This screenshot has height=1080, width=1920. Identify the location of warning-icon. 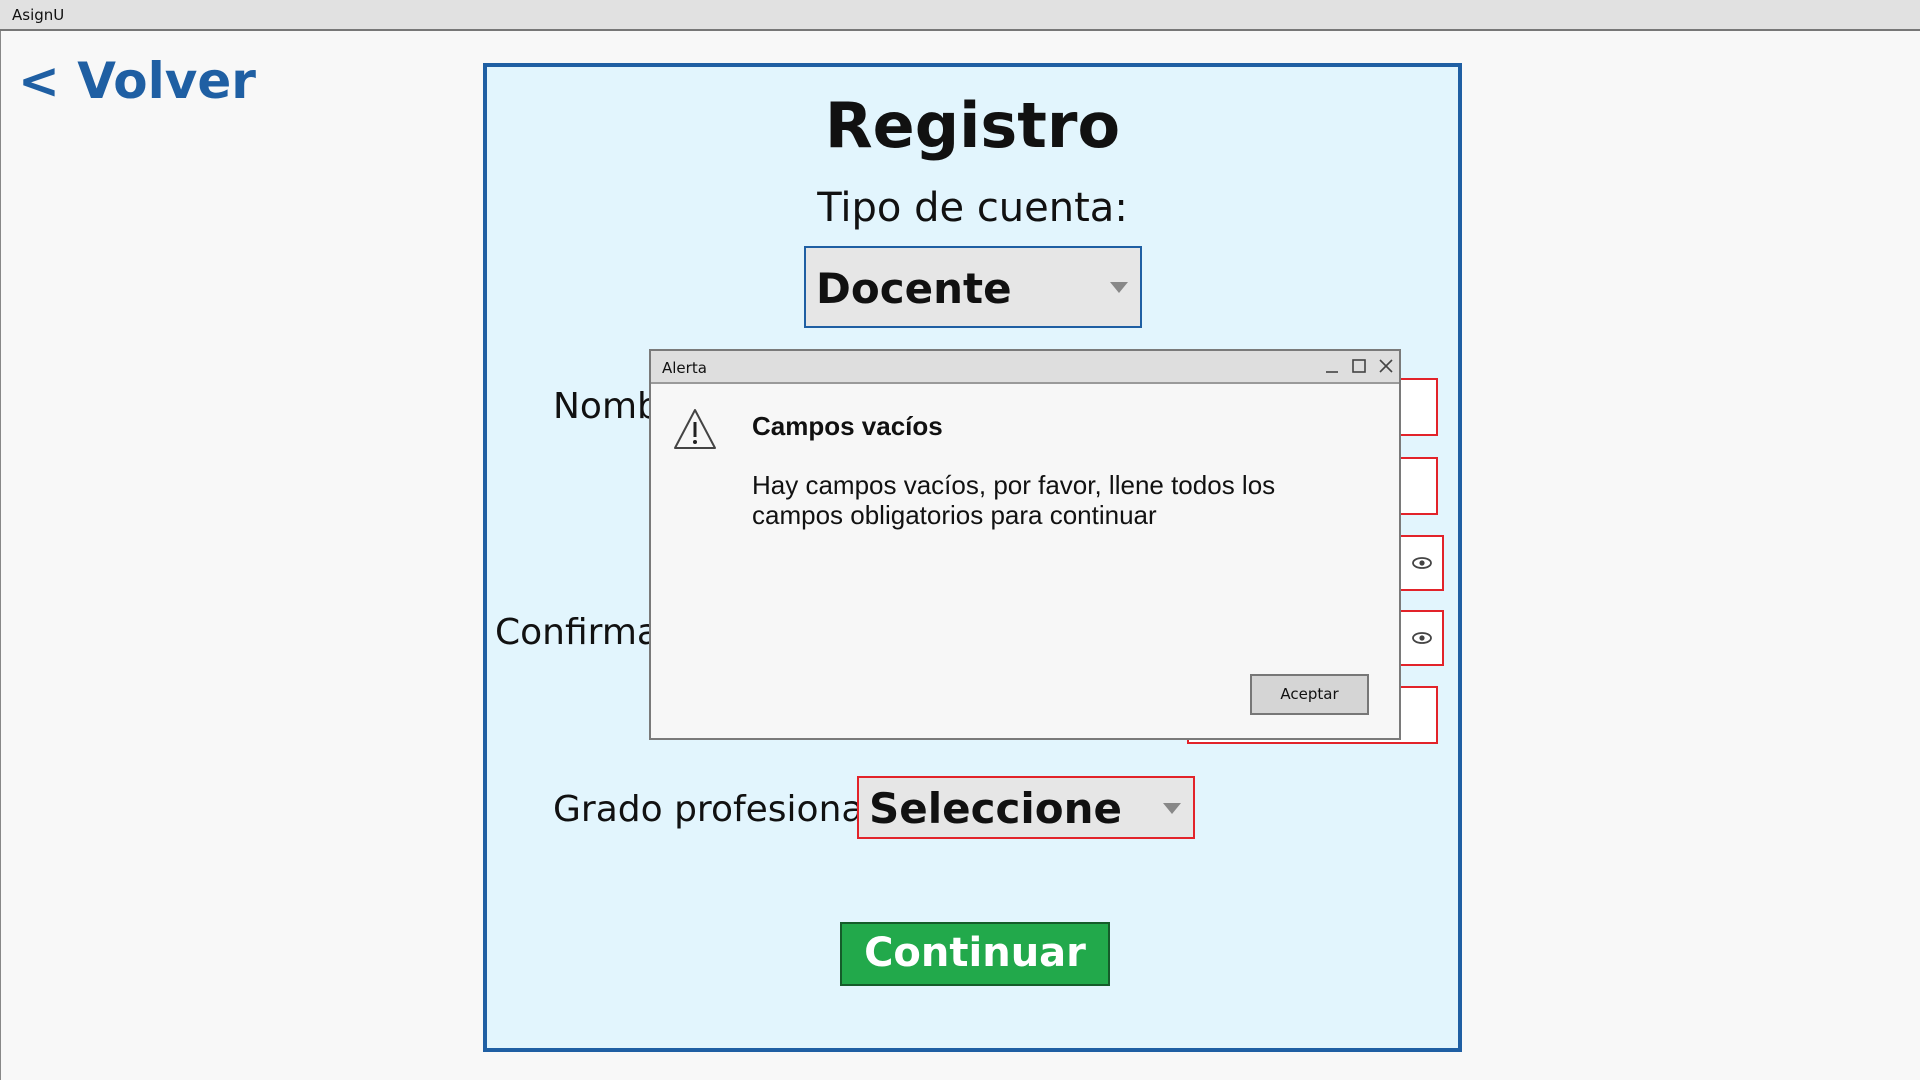
(695, 429).